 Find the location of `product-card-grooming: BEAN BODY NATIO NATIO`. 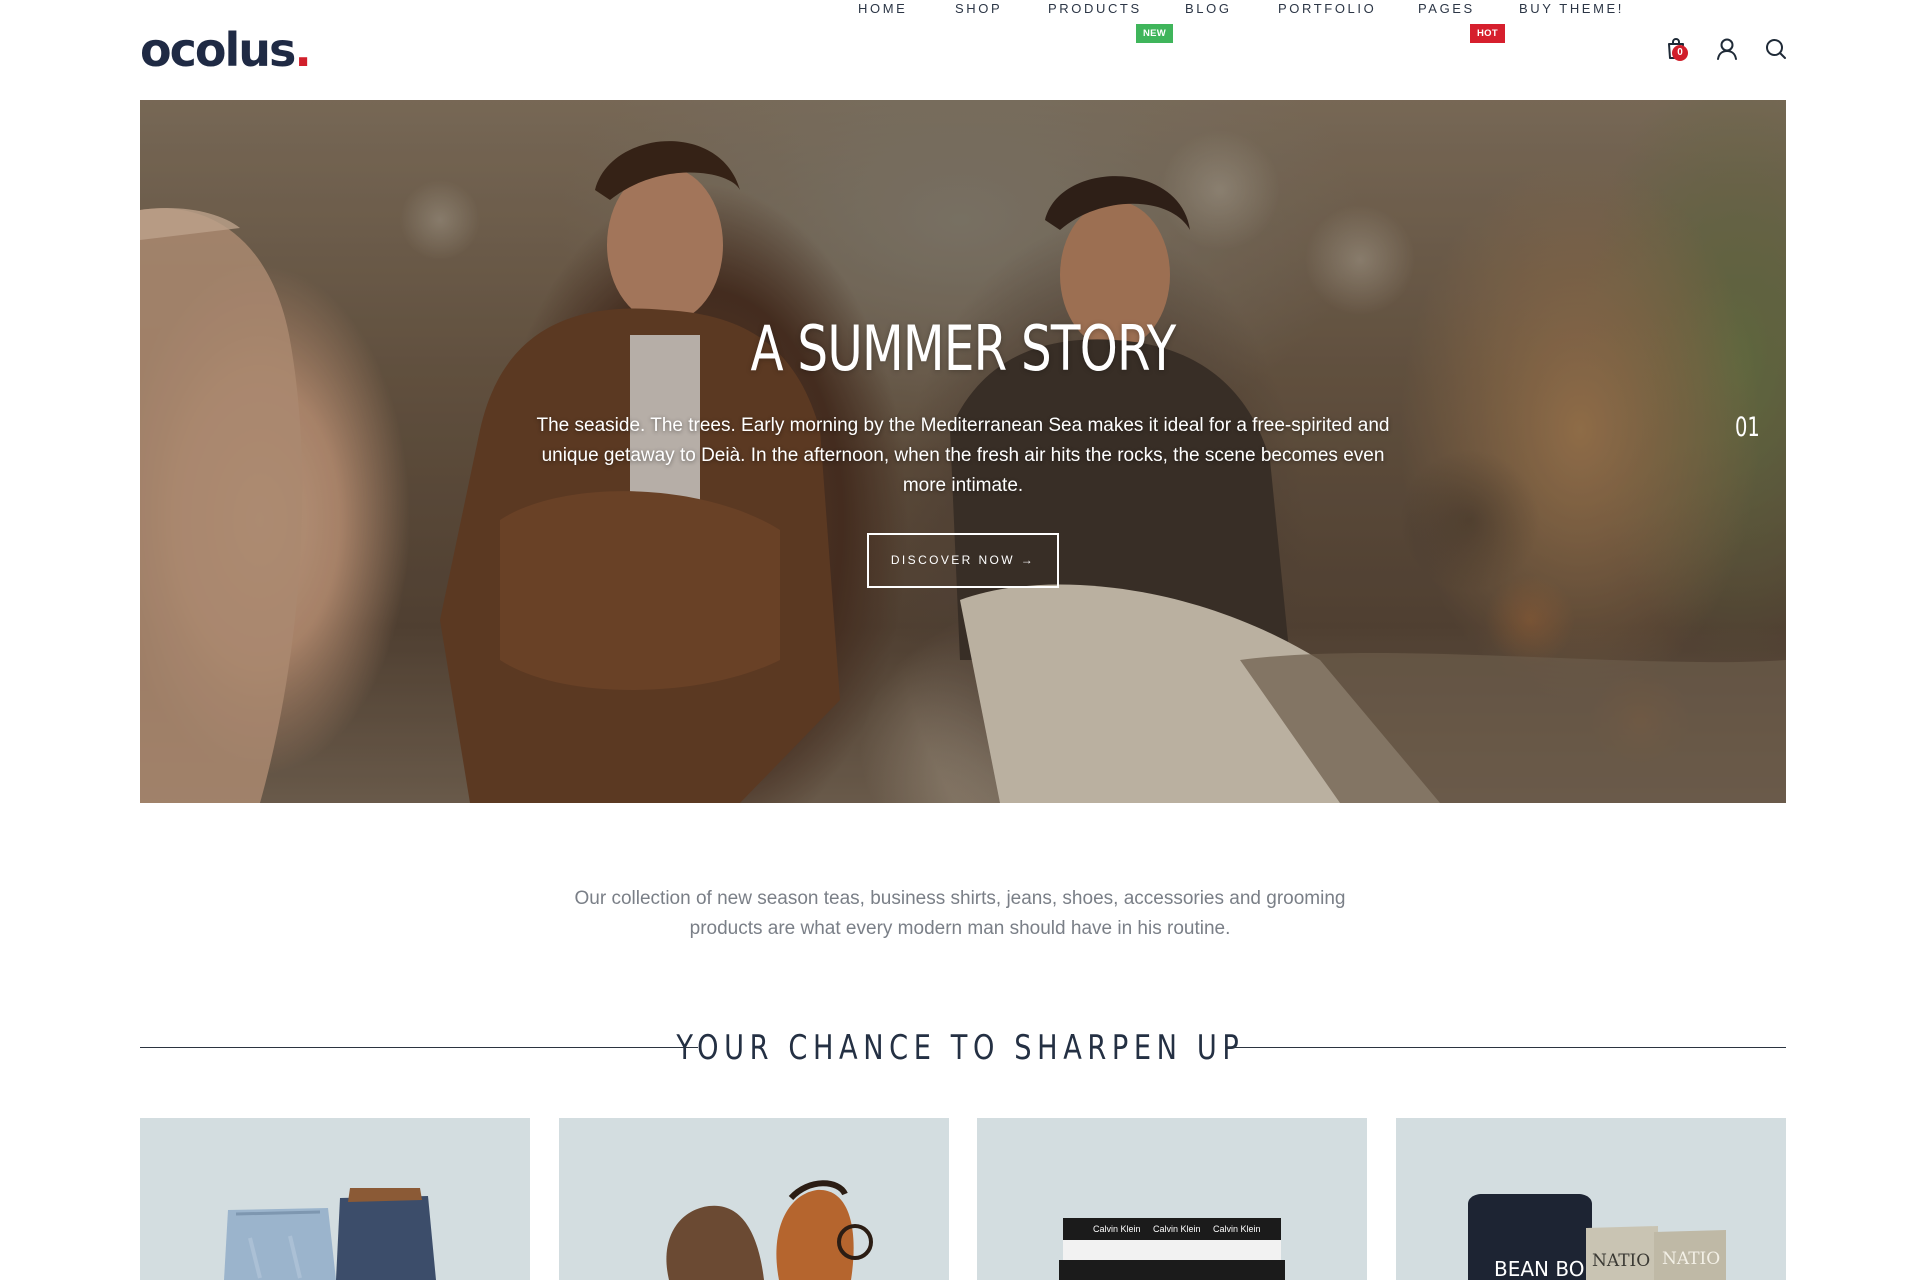

product-card-grooming: BEAN BODY NATIO NATIO is located at coordinates (1591, 1199).